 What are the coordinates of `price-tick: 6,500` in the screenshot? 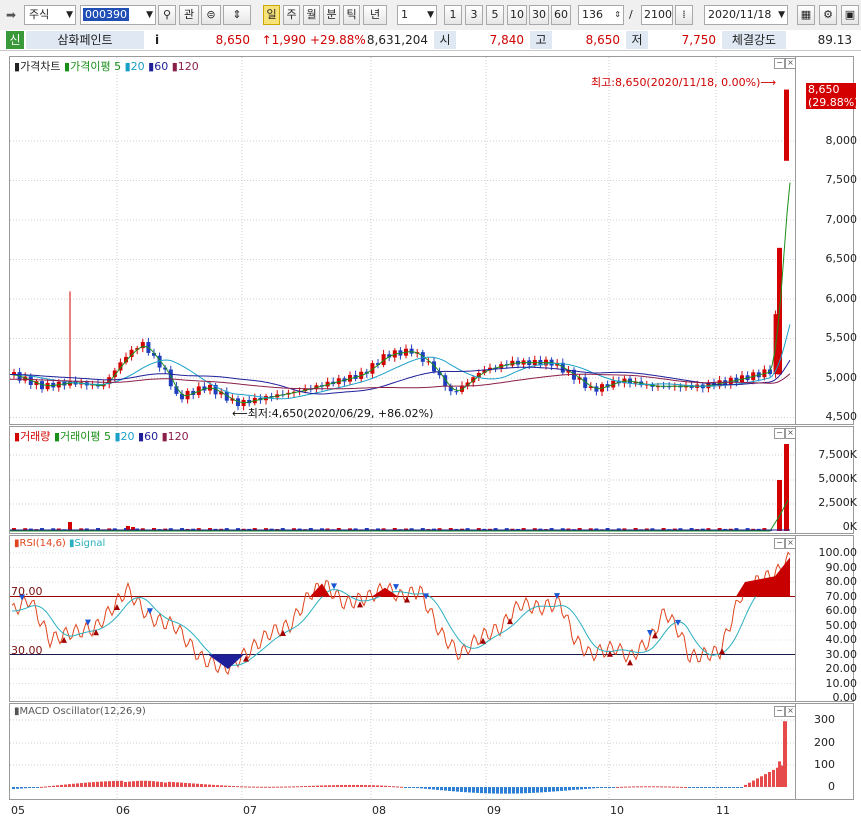 It's located at (841, 258).